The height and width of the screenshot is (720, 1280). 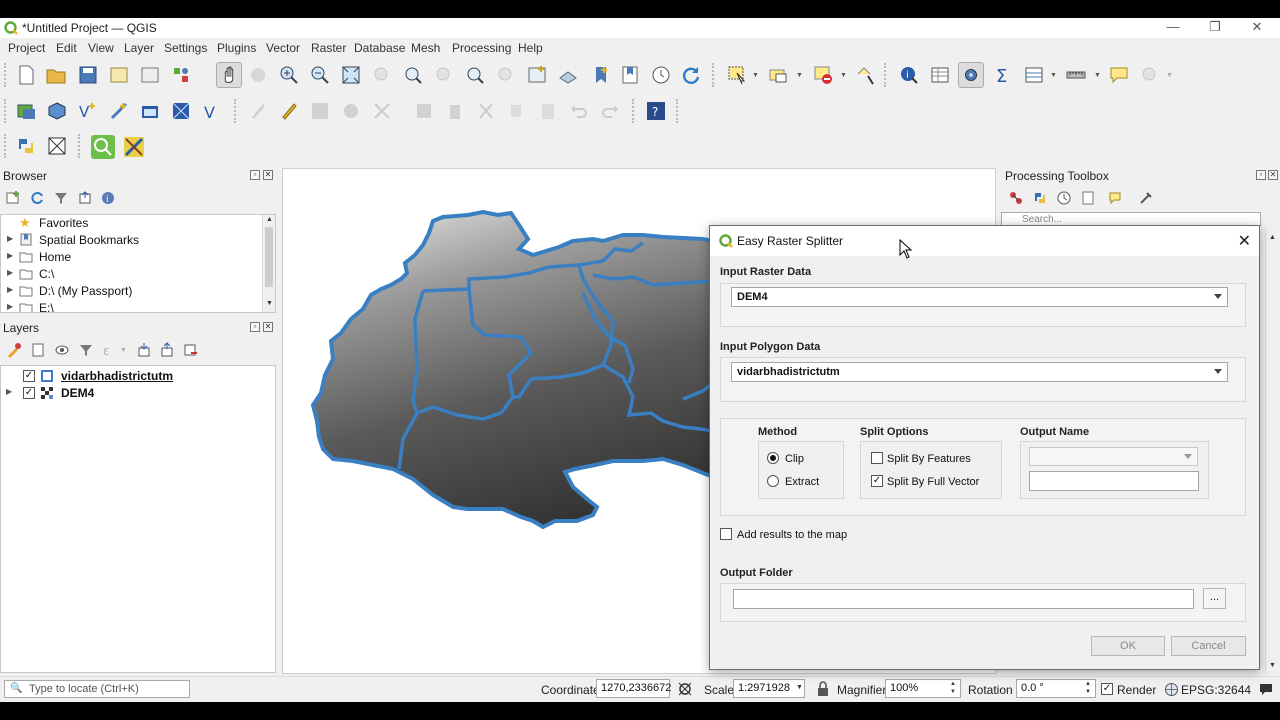 What do you see at coordinates (1107, 689) in the screenshot?
I see `render-checkbox: ✓` at bounding box center [1107, 689].